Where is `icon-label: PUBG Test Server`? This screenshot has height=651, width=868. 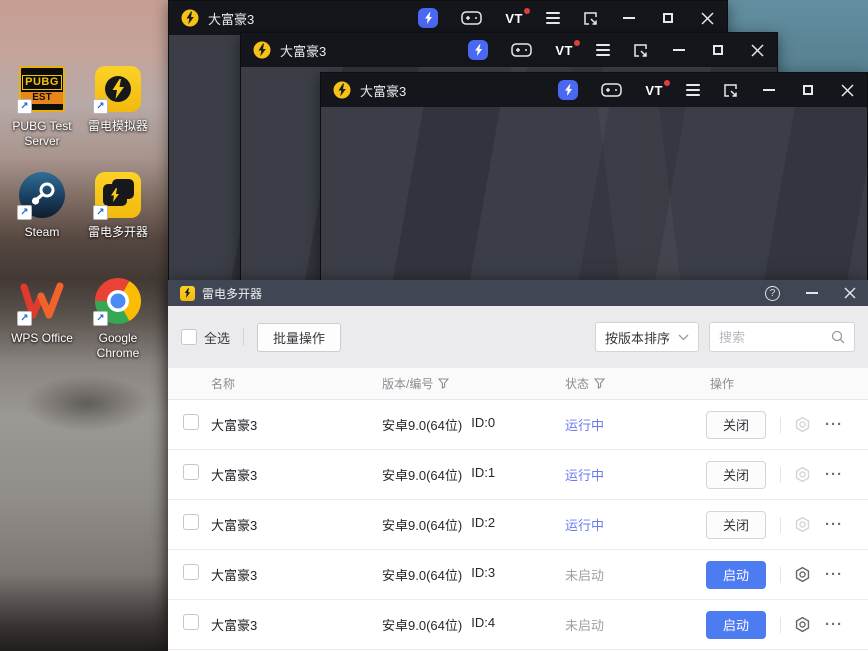
icon-label: PUBG Test Server is located at coordinates (42, 133).